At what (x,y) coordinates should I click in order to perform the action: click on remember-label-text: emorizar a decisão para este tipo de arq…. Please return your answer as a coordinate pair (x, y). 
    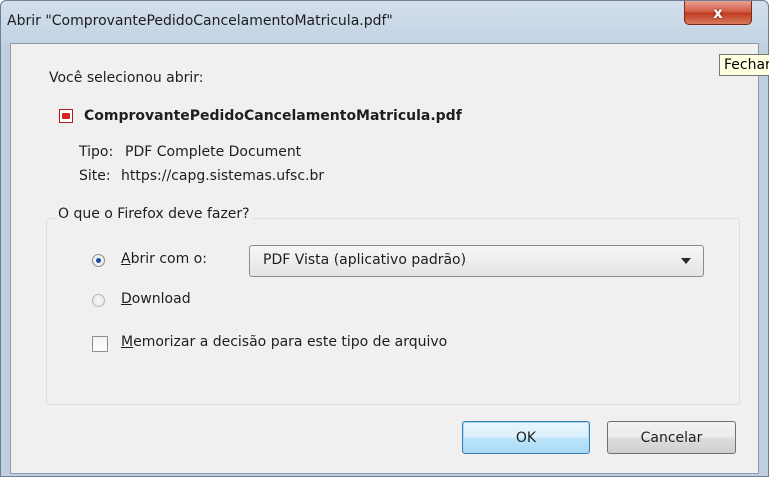
    Looking at the image, I should click on (290, 342).